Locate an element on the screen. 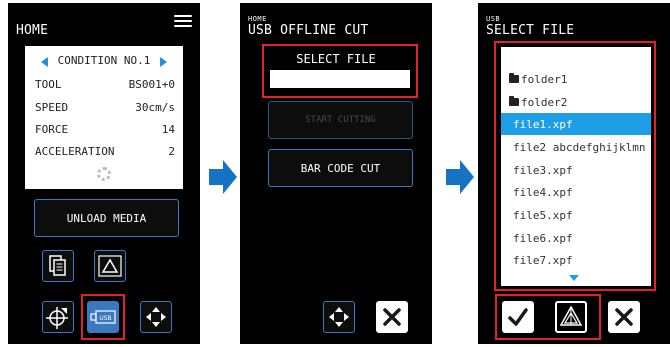 This screenshot has width=670, height=347. file-name: file2 abcdefghijklmn is located at coordinates (579, 147).